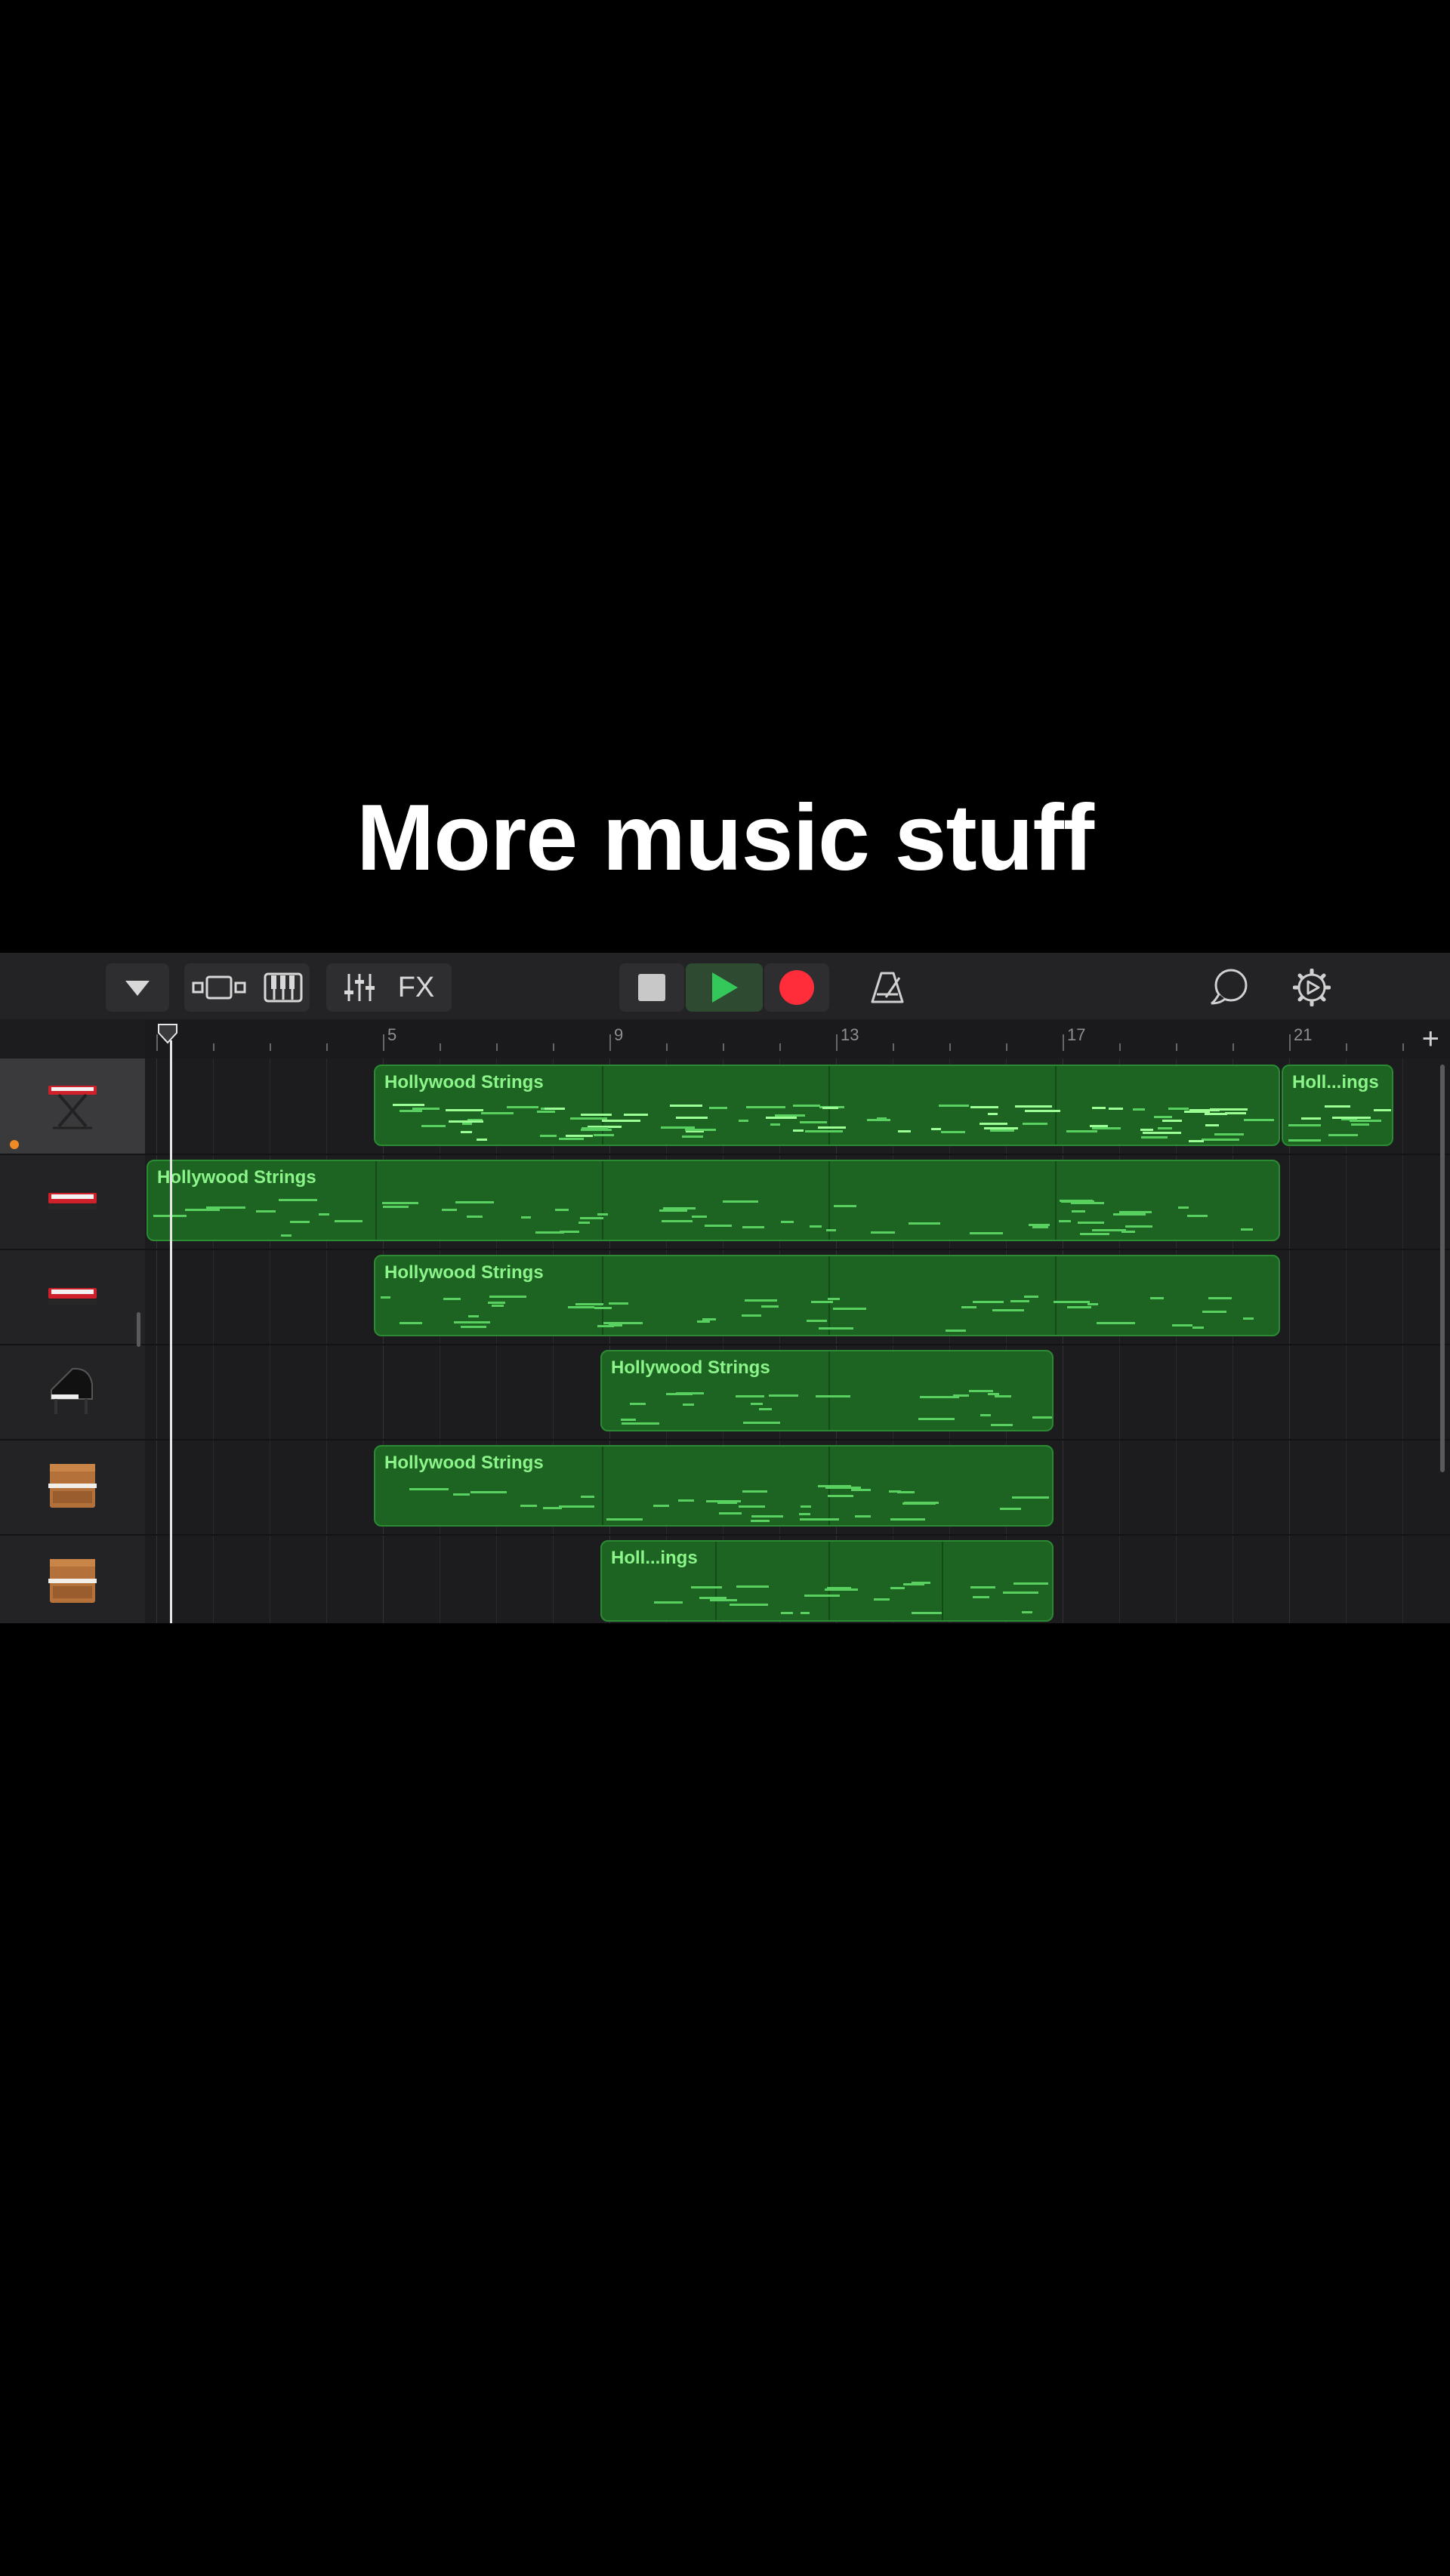  What do you see at coordinates (168, 1033) in the screenshot?
I see `playhead-handle-icon` at bounding box center [168, 1033].